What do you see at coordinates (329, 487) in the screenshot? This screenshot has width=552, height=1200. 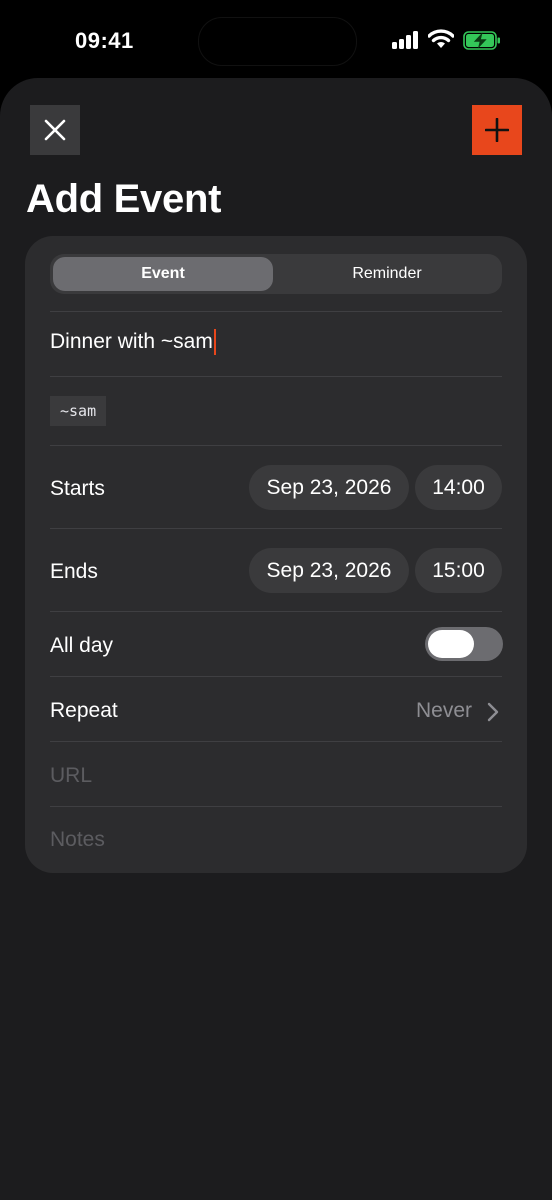 I see `start-date-picker: Sep 23, 2026` at bounding box center [329, 487].